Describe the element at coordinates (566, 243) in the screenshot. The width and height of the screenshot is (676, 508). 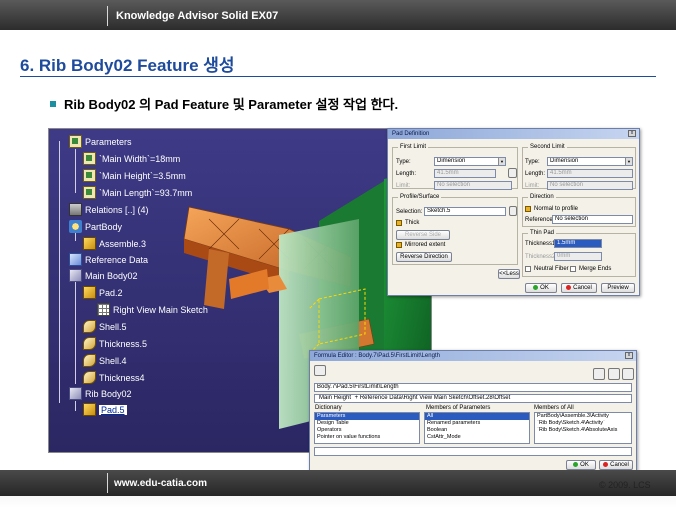
I see `thickness1-value: 1.5mm` at that location.